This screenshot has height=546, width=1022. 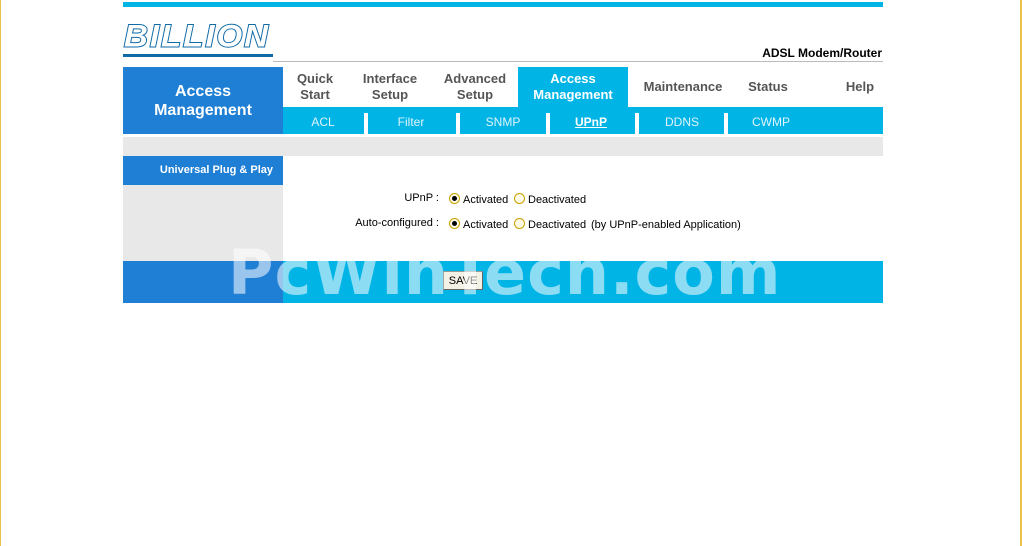 I want to click on section-title: Access Management, so click(x=203, y=100).